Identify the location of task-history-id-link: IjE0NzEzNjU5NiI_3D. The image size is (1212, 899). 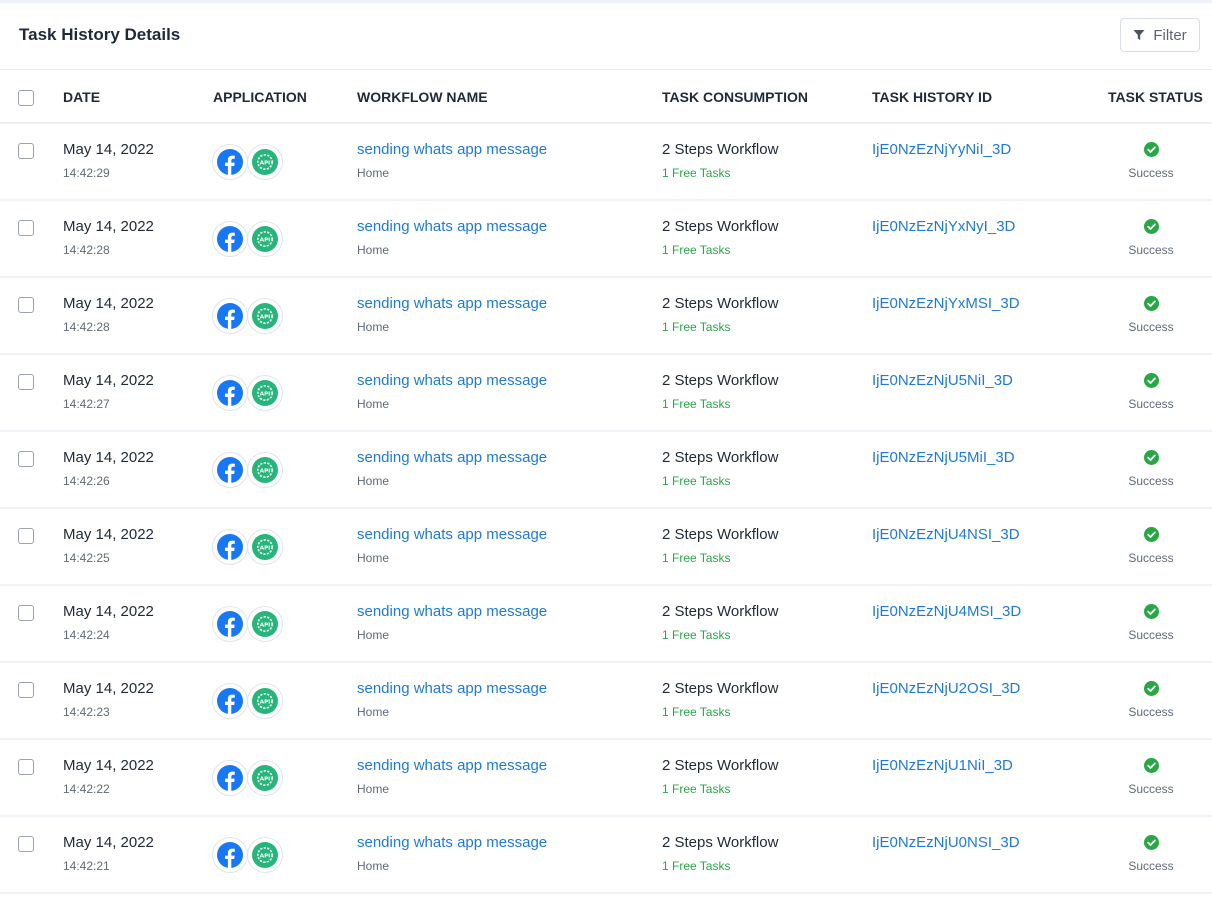
(942, 380).